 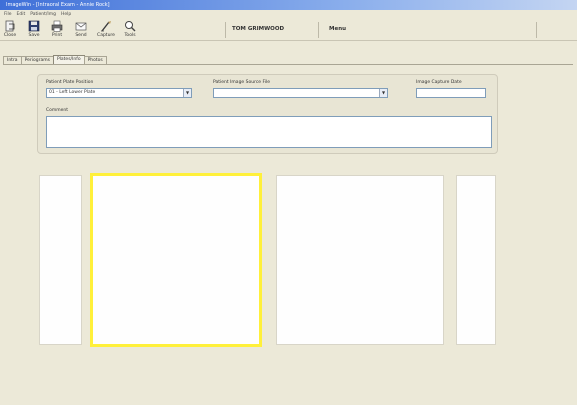 I want to click on tab-strip: Intra Periograms Plates/Info Photos, so click(x=55, y=59).